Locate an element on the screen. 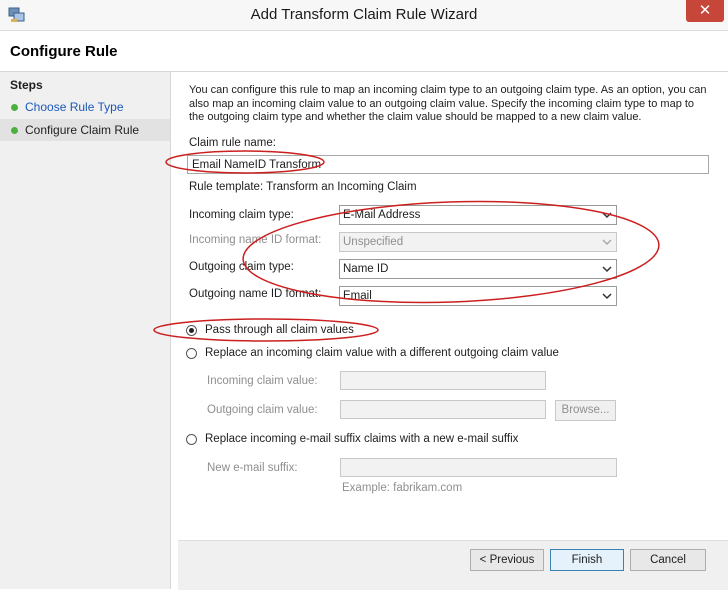 Image resolution: width=728 pixels, height=590 pixels. incoming-name-id-format-select: Unspecified is located at coordinates (478, 242).